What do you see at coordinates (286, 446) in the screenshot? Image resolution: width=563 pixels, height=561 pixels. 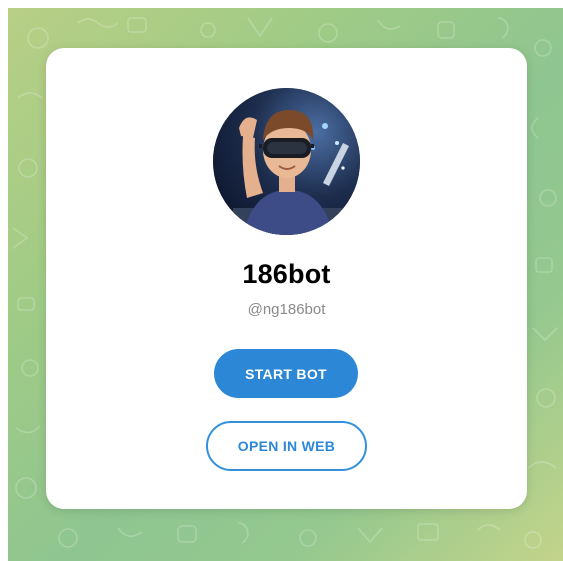 I see `open-in-web-button: OPEN IN WEB` at bounding box center [286, 446].